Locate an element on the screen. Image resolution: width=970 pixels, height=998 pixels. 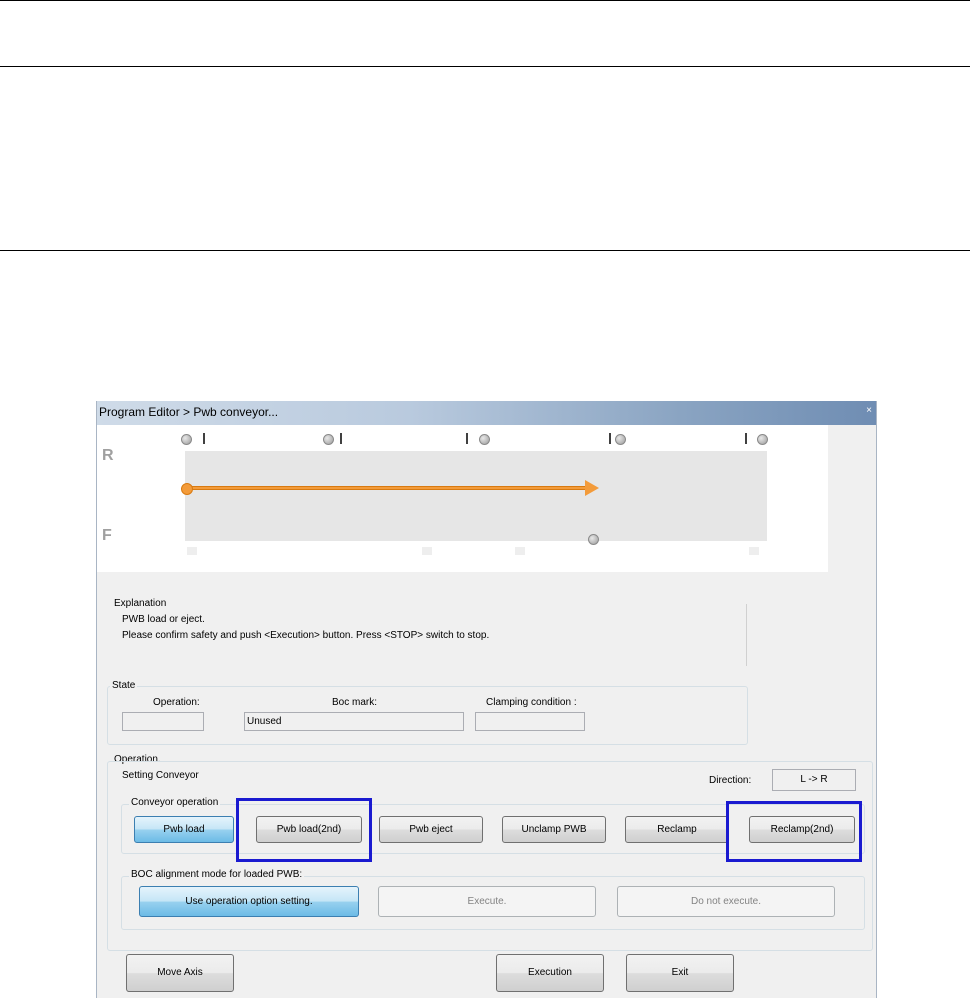
direction-arrow-line is located at coordinates (387, 488).